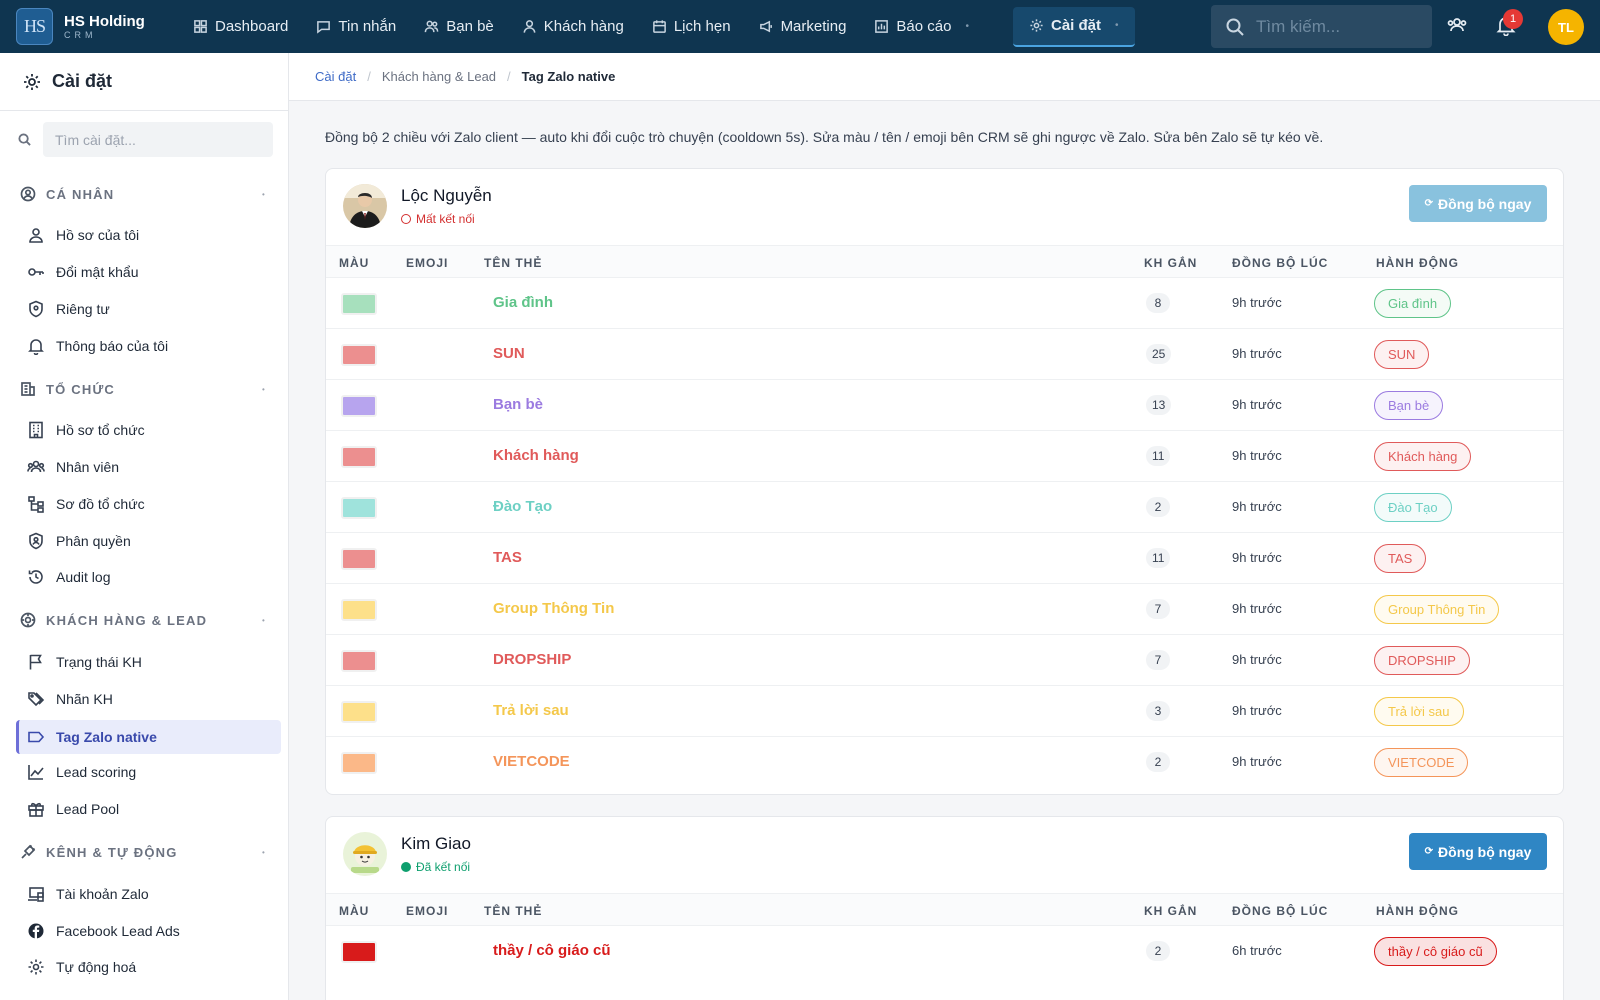  I want to click on sidebar-item-zalo-tags: Tag Zalo native, so click(148, 737).